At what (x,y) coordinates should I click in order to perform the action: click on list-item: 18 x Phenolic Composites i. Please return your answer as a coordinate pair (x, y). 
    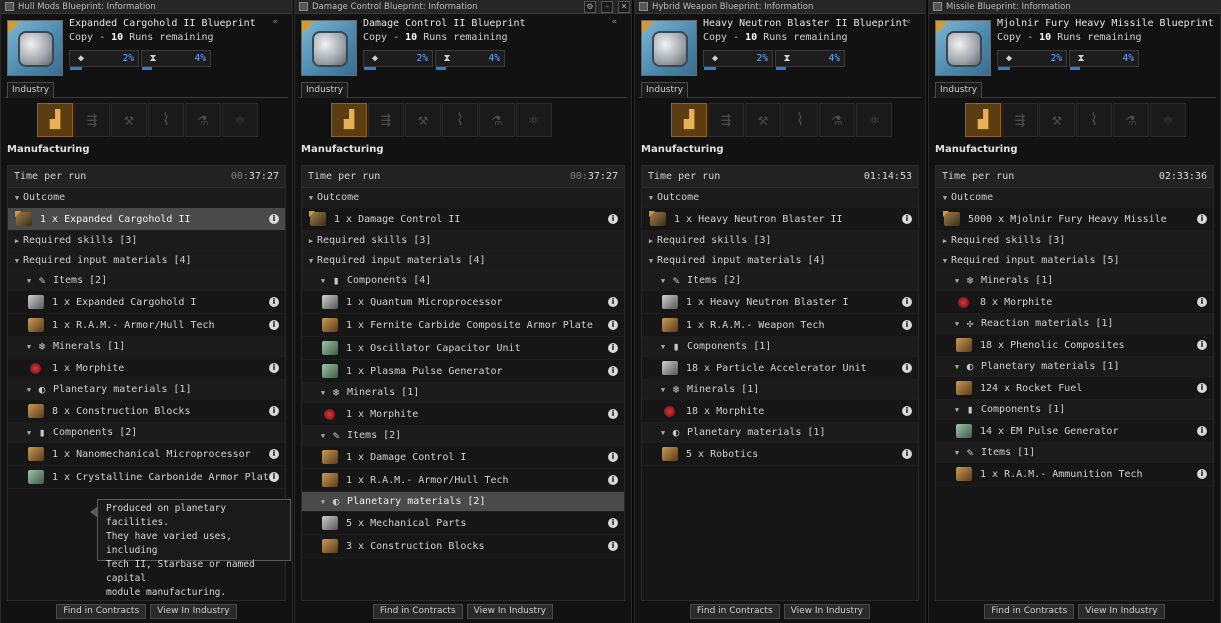
    Looking at the image, I should click on (1074, 345).